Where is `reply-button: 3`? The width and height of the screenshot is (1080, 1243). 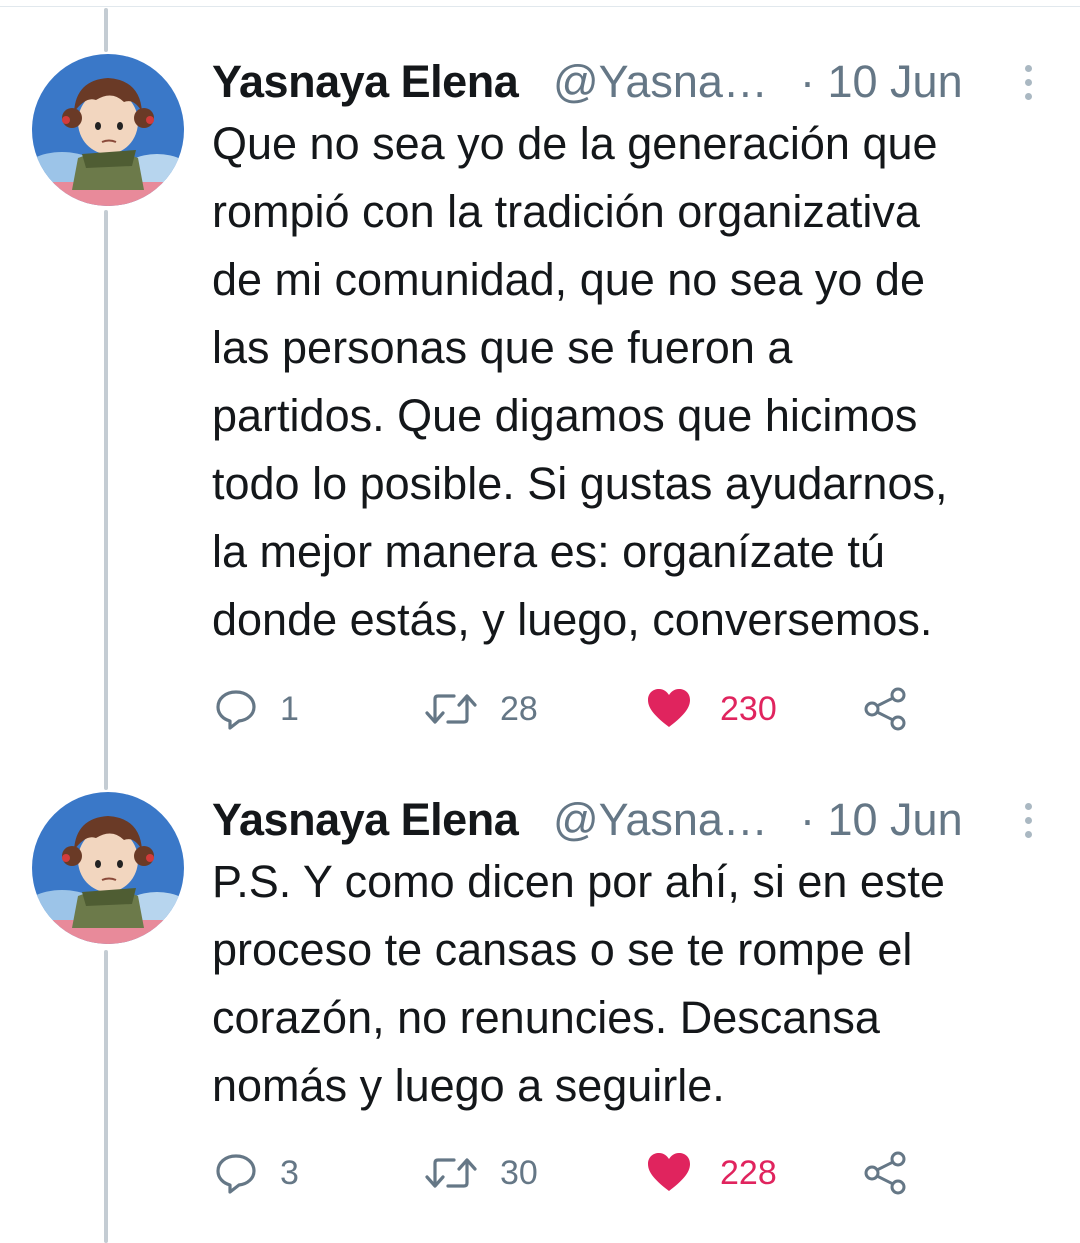
reply-button: 3 is located at coordinates (256, 1173).